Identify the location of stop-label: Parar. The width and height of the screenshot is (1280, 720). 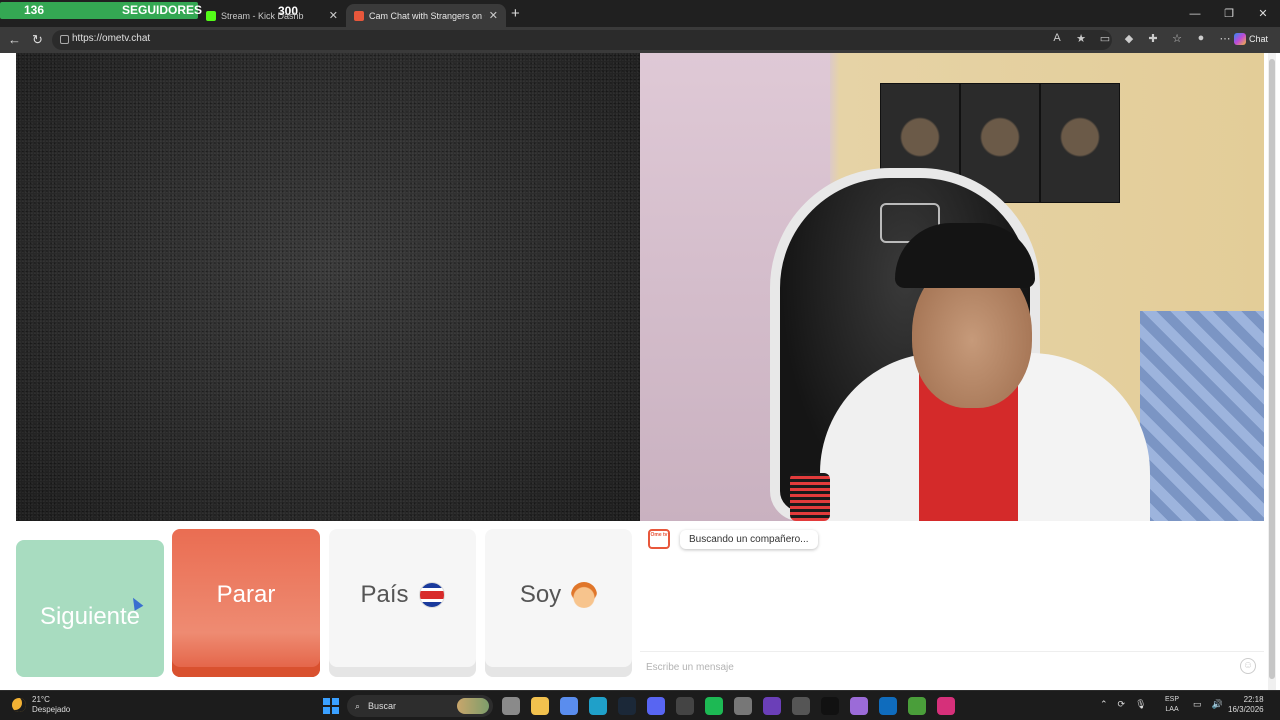
(246, 594).